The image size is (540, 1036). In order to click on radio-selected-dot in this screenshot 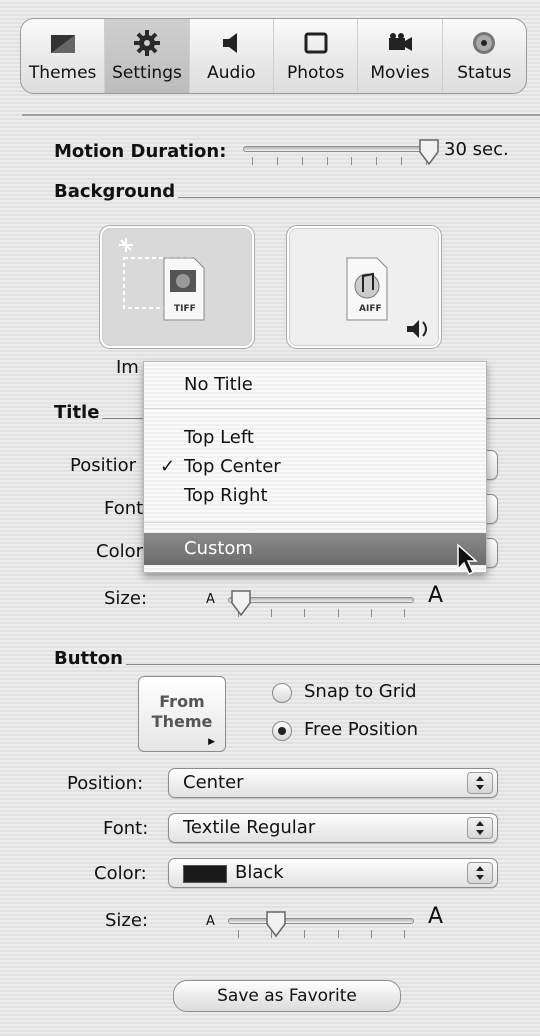, I will do `click(282, 731)`.